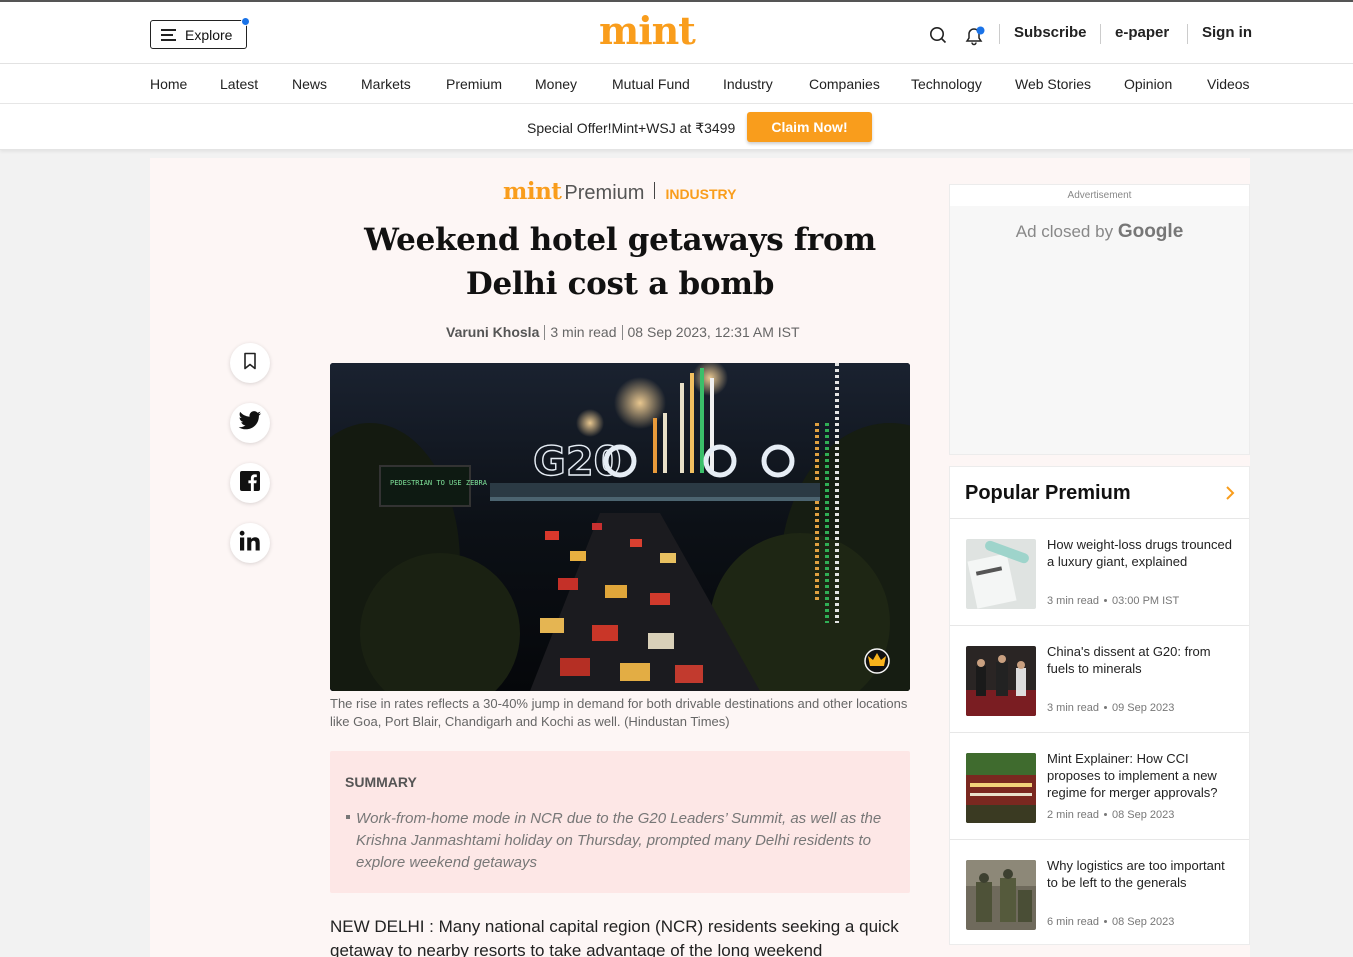 Image resolution: width=1353 pixels, height=957 pixels. What do you see at coordinates (1099, 319) in the screenshot?
I see `advertisement-slot: Advertisement Ad closed by Google` at bounding box center [1099, 319].